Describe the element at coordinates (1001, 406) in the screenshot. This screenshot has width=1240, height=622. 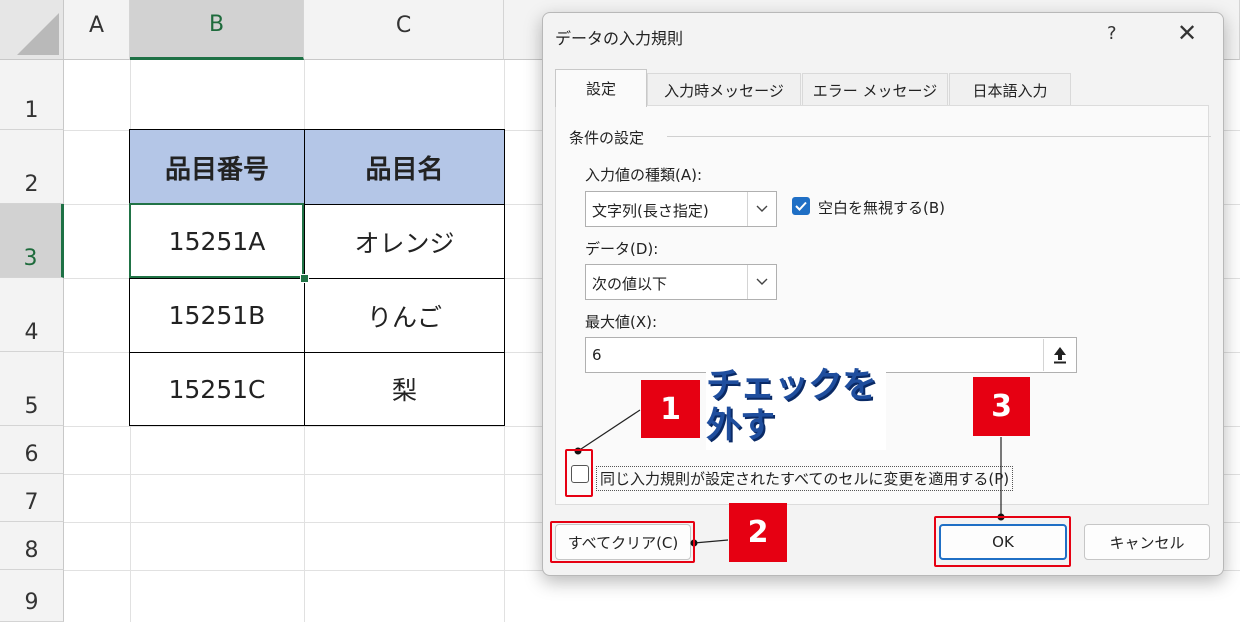
I see `step-badge-3: 3` at that location.